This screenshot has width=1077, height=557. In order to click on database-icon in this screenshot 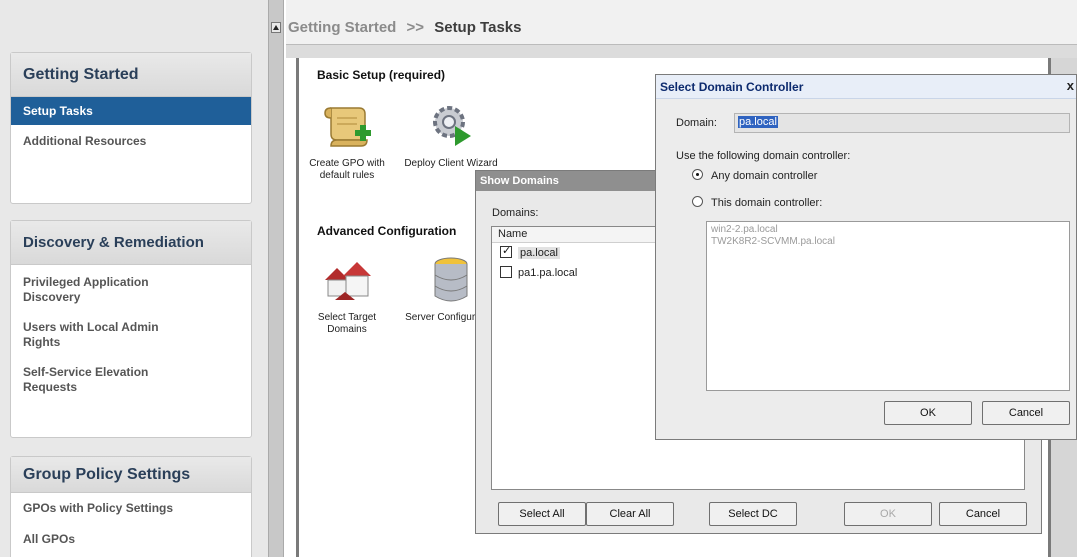, I will do `click(451, 279)`.